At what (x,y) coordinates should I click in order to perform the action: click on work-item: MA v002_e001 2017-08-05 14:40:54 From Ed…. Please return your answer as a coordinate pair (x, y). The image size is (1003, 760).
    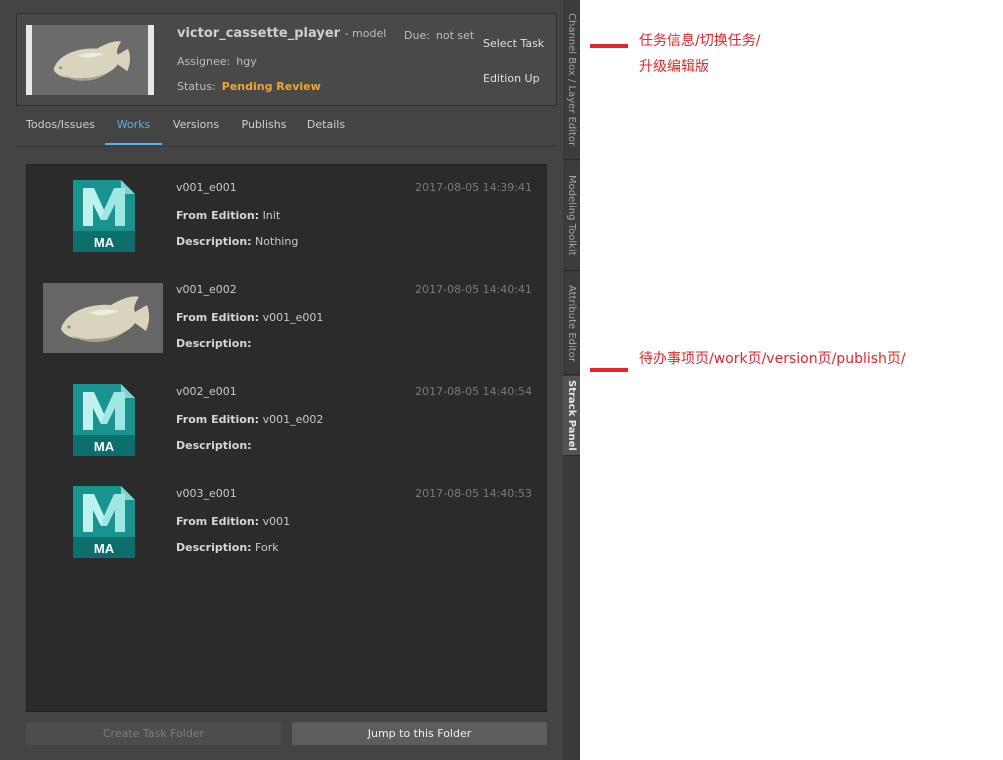
    Looking at the image, I should click on (286, 420).